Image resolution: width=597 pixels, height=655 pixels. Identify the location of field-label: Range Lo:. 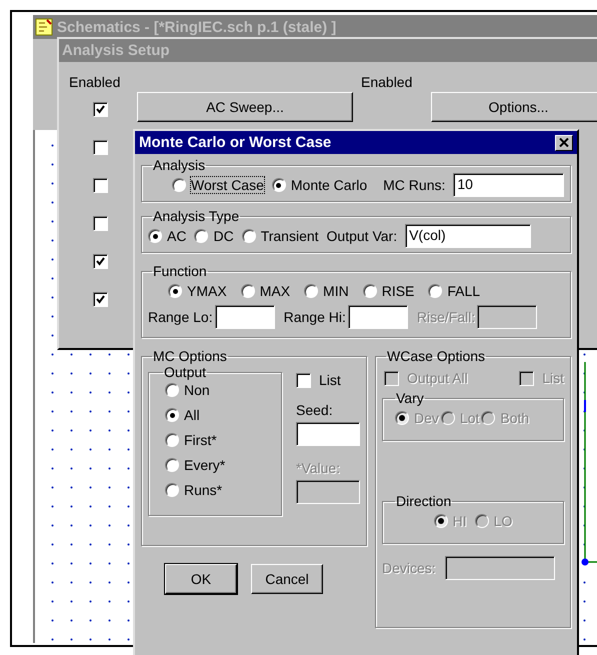
(180, 317).